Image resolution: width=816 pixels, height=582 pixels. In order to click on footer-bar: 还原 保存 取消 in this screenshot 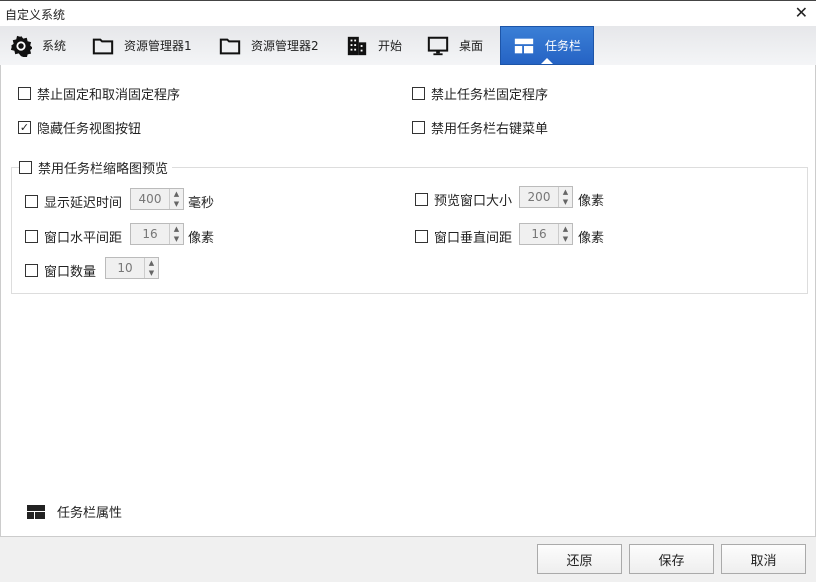, I will do `click(408, 559)`.